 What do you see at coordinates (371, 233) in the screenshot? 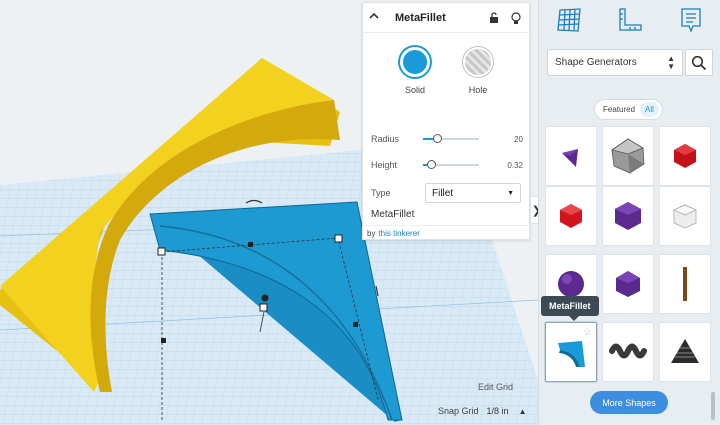
I see `by-label: by` at bounding box center [371, 233].